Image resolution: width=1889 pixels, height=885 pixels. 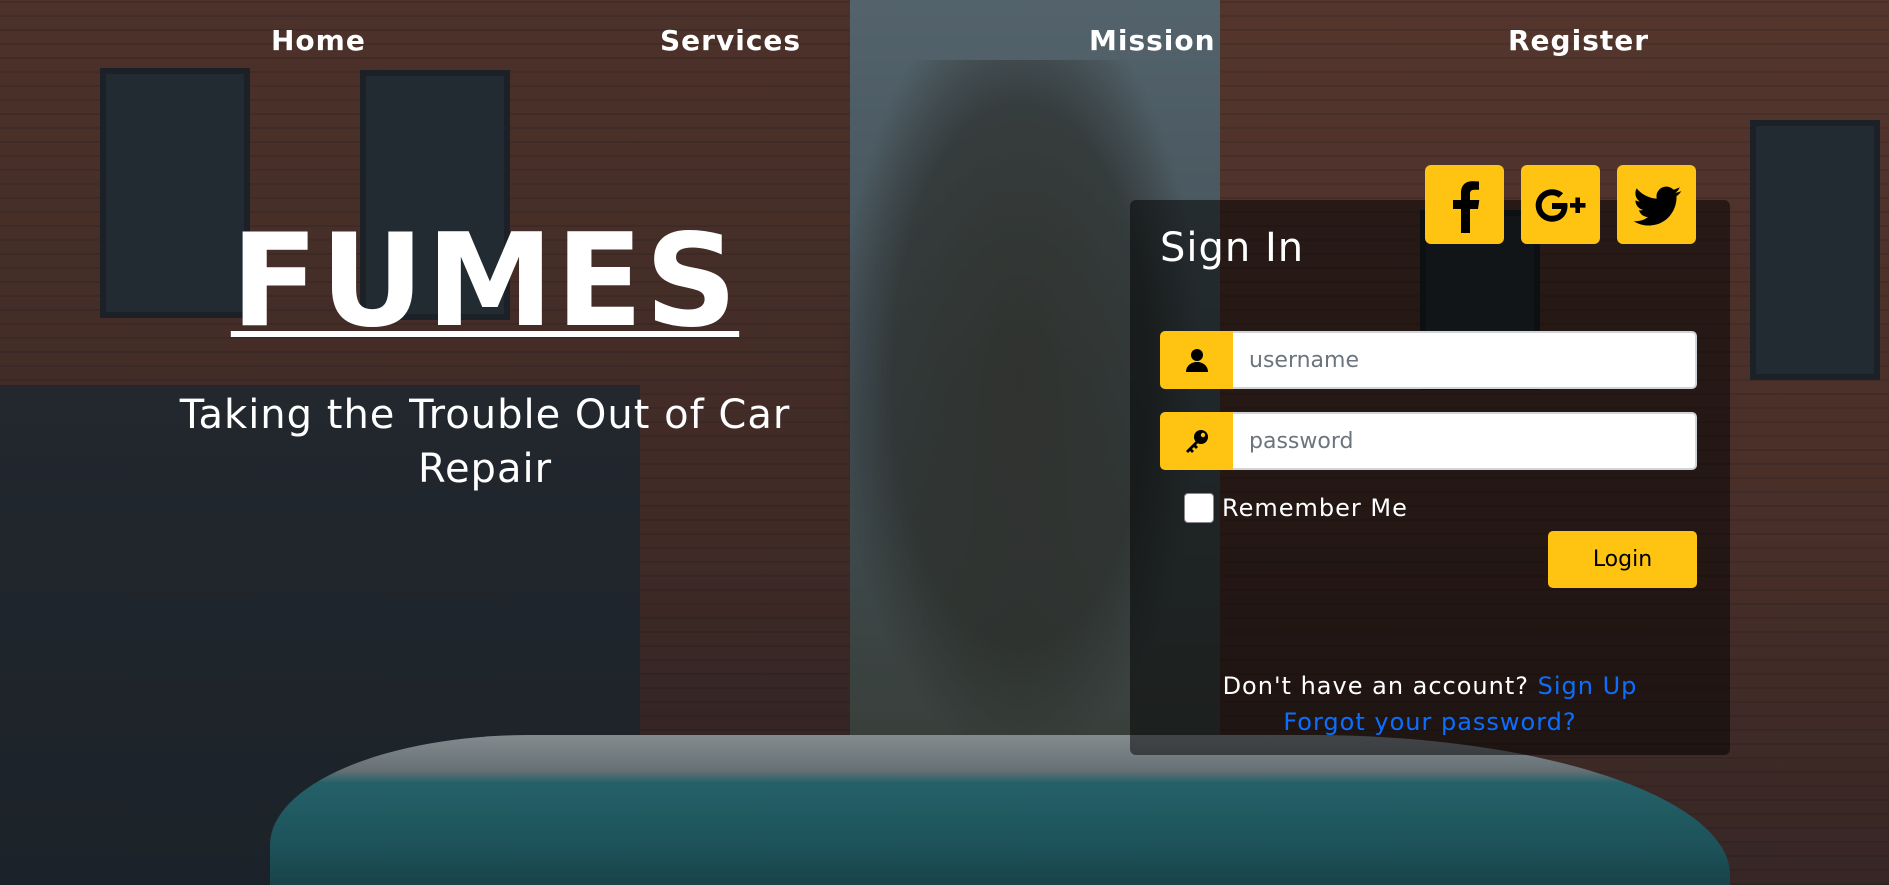 What do you see at coordinates (1588, 686) in the screenshot?
I see `signup-link: Sign Up` at bounding box center [1588, 686].